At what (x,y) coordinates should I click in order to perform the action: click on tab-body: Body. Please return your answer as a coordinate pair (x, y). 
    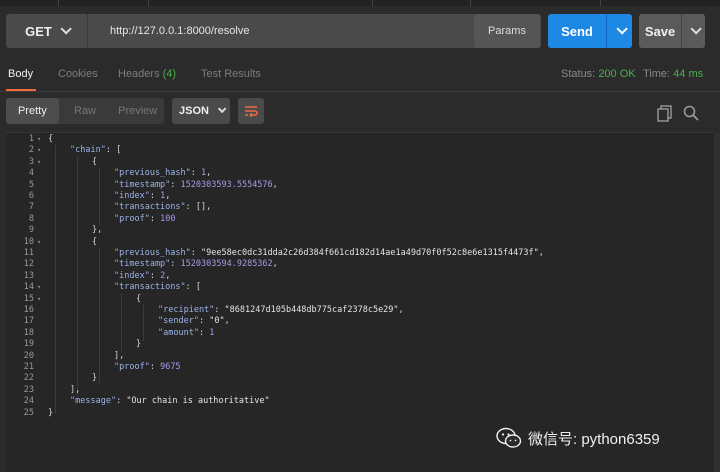
    Looking at the image, I should click on (20, 74).